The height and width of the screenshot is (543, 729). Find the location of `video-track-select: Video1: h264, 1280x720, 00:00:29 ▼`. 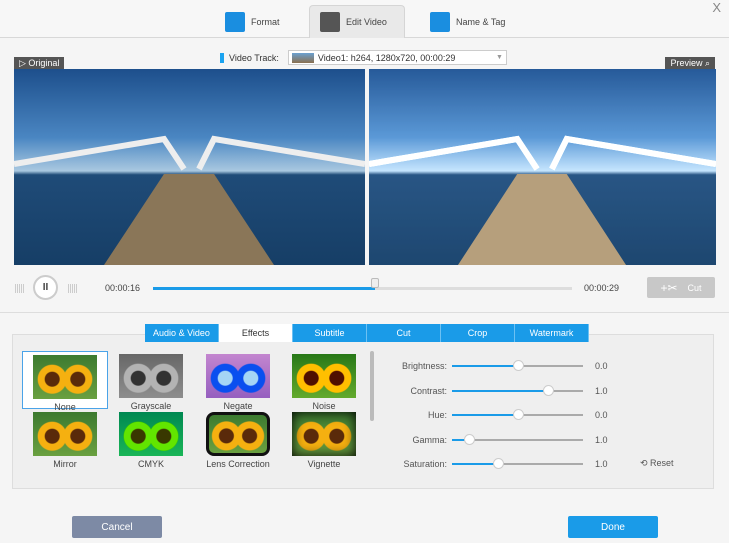

video-track-select: Video1: h264, 1280x720, 00:00:29 ▼ is located at coordinates (397, 57).